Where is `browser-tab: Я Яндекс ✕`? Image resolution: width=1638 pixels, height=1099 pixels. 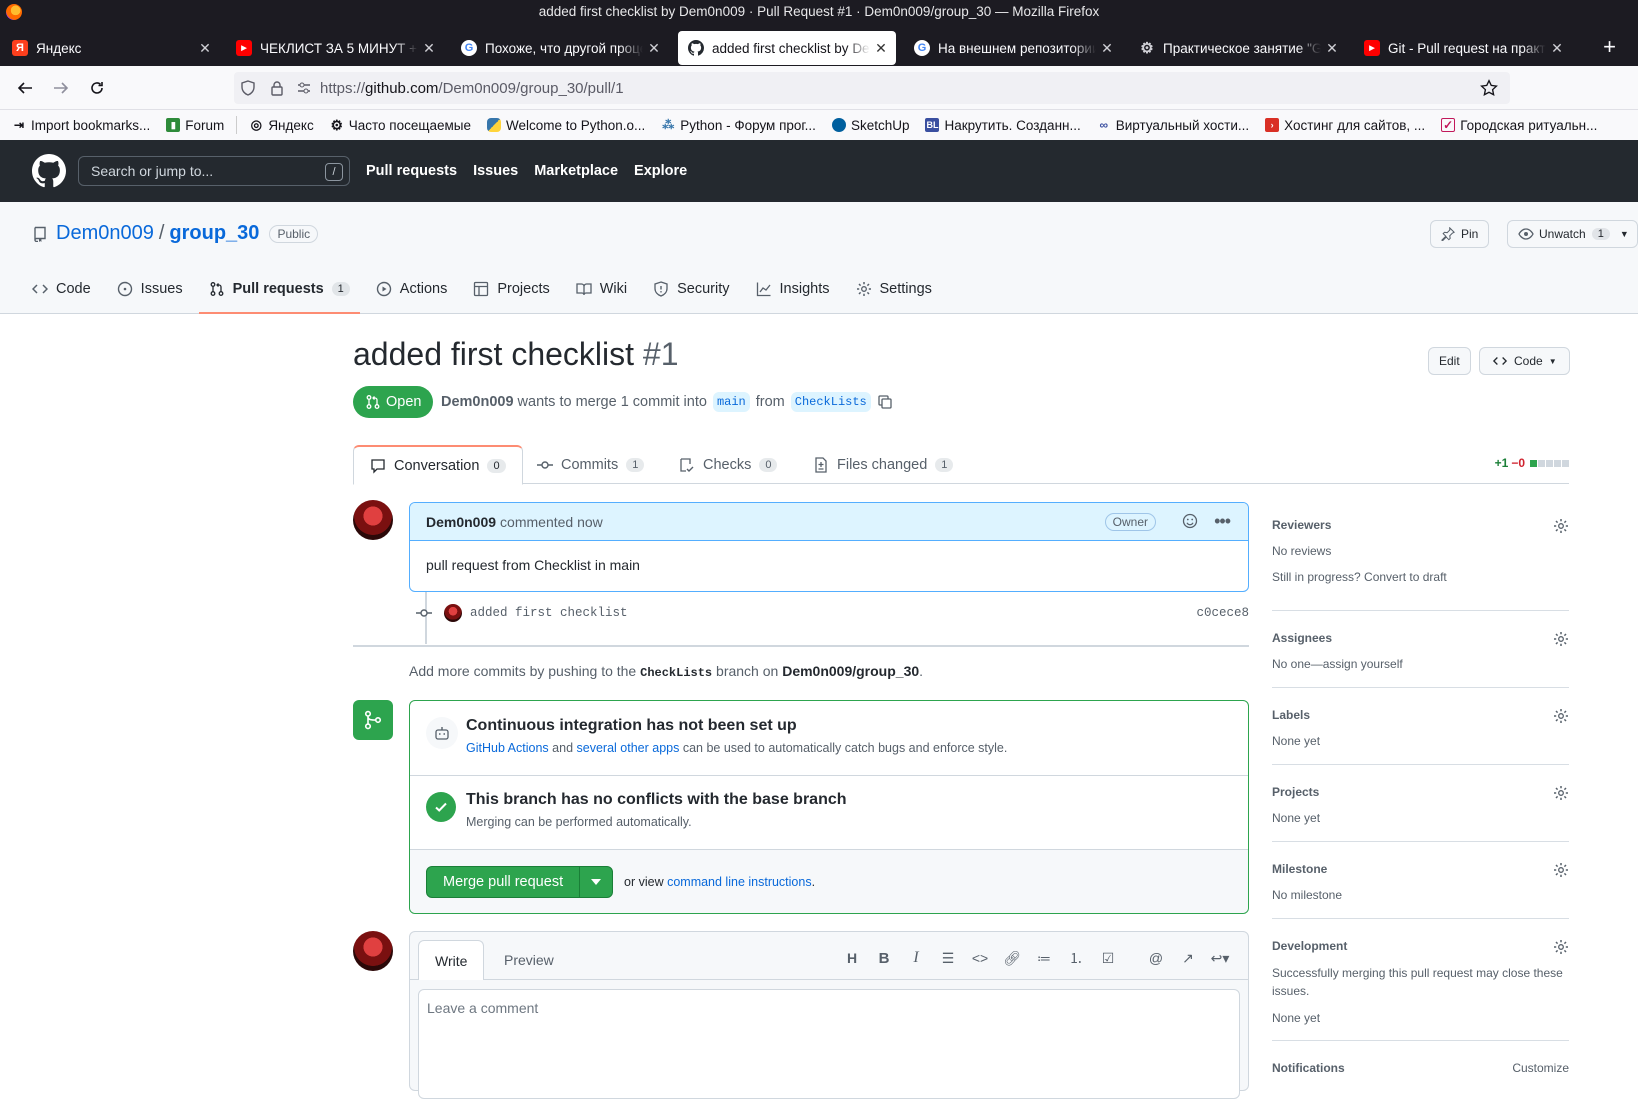
browser-tab: Я Яндекс ✕ is located at coordinates (111, 48).